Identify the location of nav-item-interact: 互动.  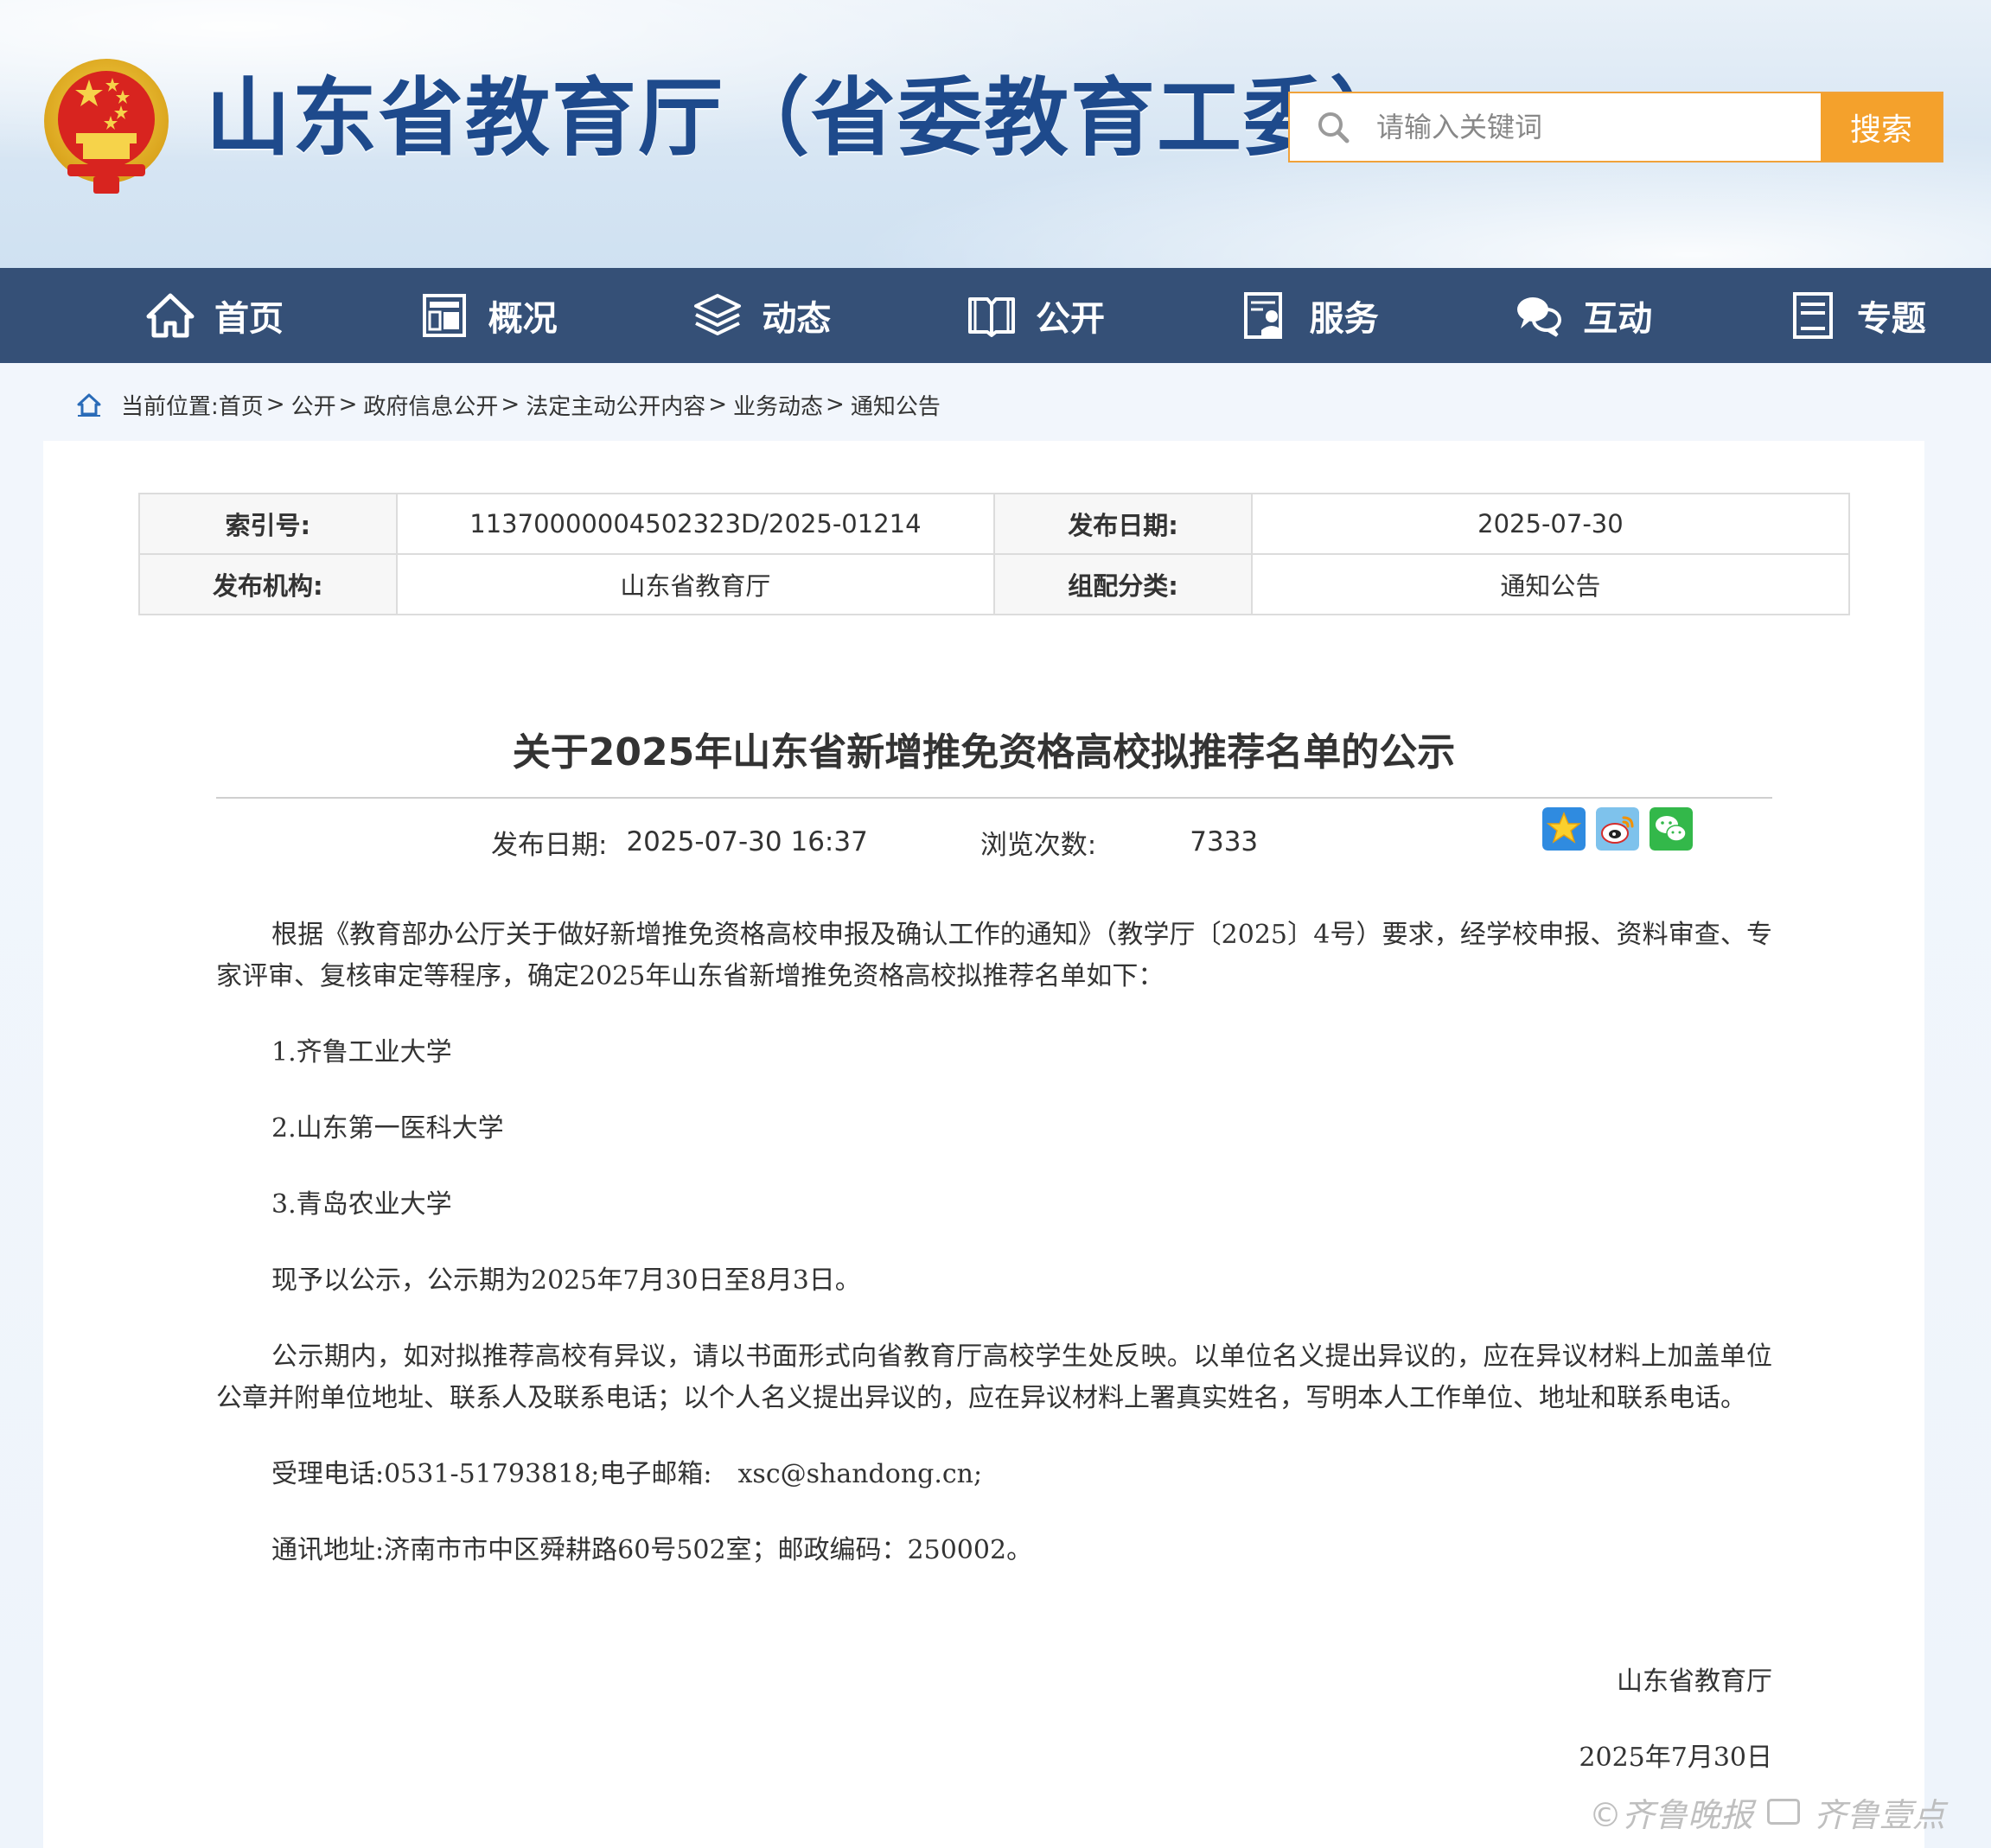
(1583, 315).